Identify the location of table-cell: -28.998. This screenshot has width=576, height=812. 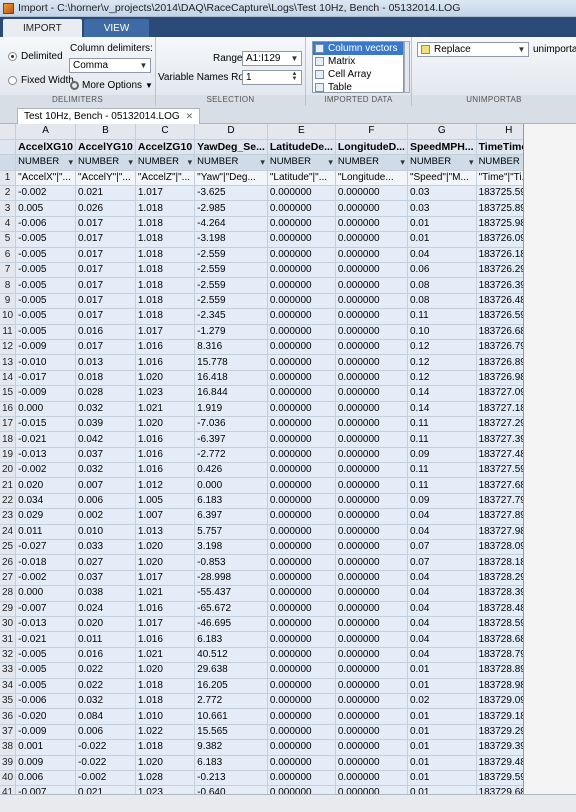
(231, 578).